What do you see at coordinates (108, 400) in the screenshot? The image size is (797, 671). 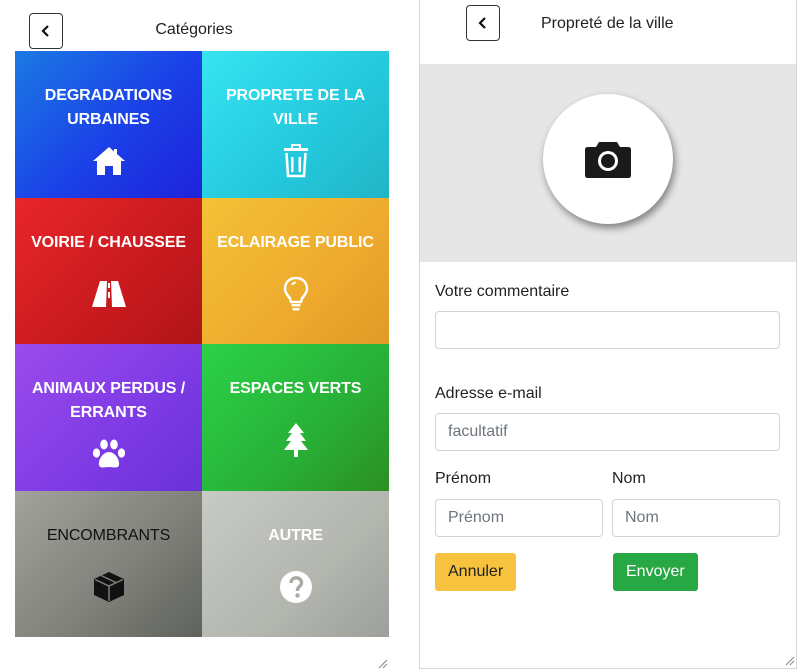 I see `category-label: ANIMAUX PERDUS / ERRANTS` at bounding box center [108, 400].